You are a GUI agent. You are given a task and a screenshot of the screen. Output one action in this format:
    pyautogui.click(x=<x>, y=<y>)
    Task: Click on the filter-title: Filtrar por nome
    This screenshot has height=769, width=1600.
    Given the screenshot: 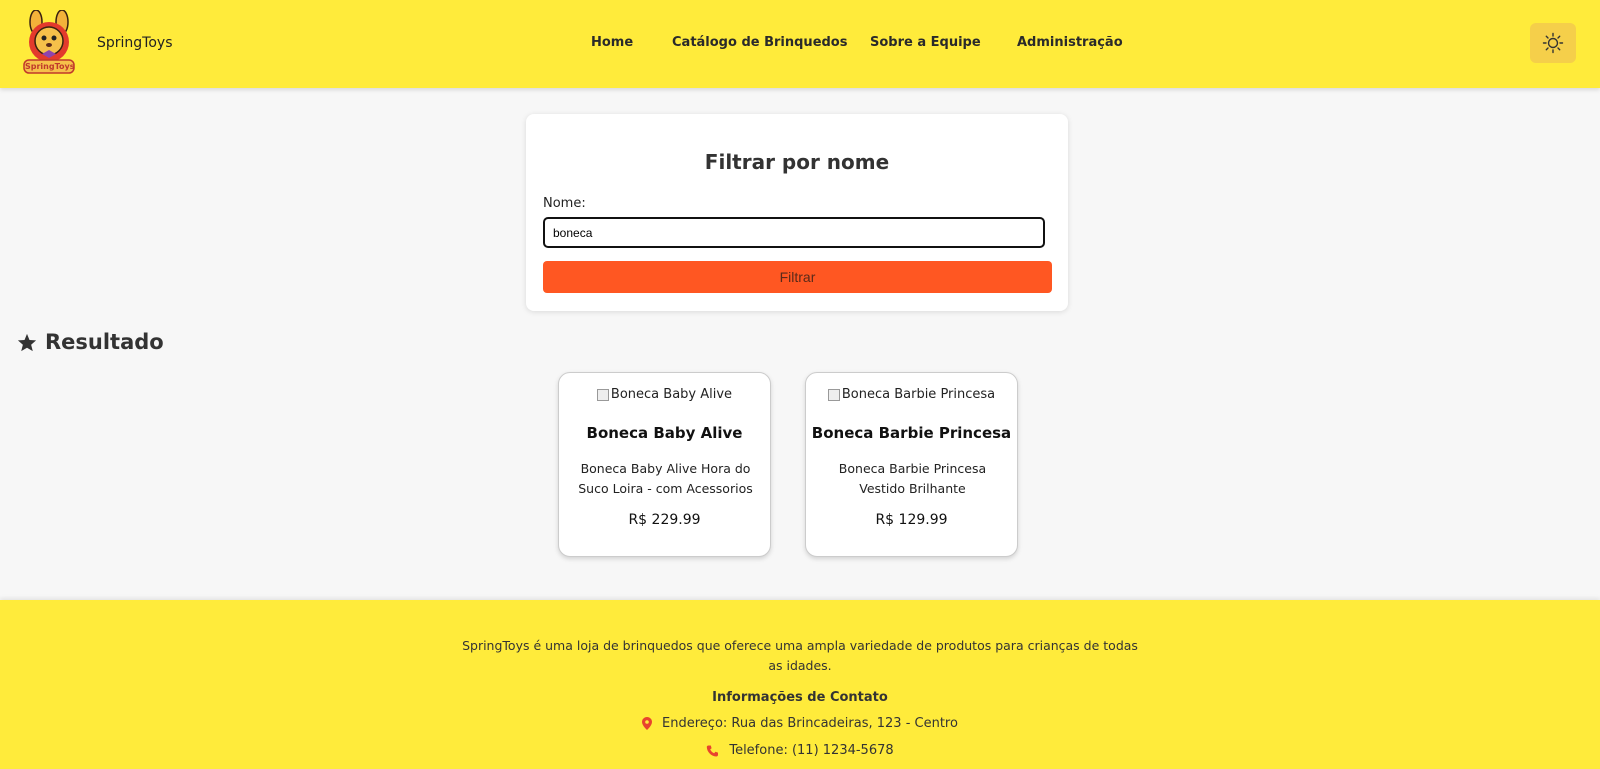 What is the action you would take?
    pyautogui.click(x=797, y=162)
    